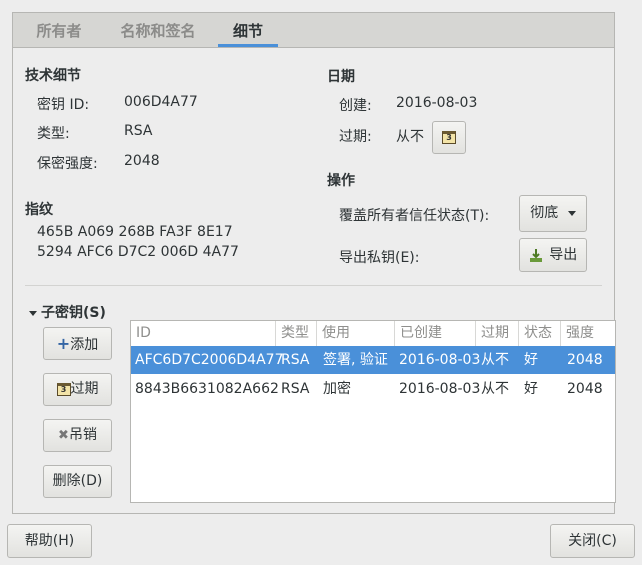 The height and width of the screenshot is (565, 642). What do you see at coordinates (49, 541) in the screenshot?
I see `help-button: 帮助(H)` at bounding box center [49, 541].